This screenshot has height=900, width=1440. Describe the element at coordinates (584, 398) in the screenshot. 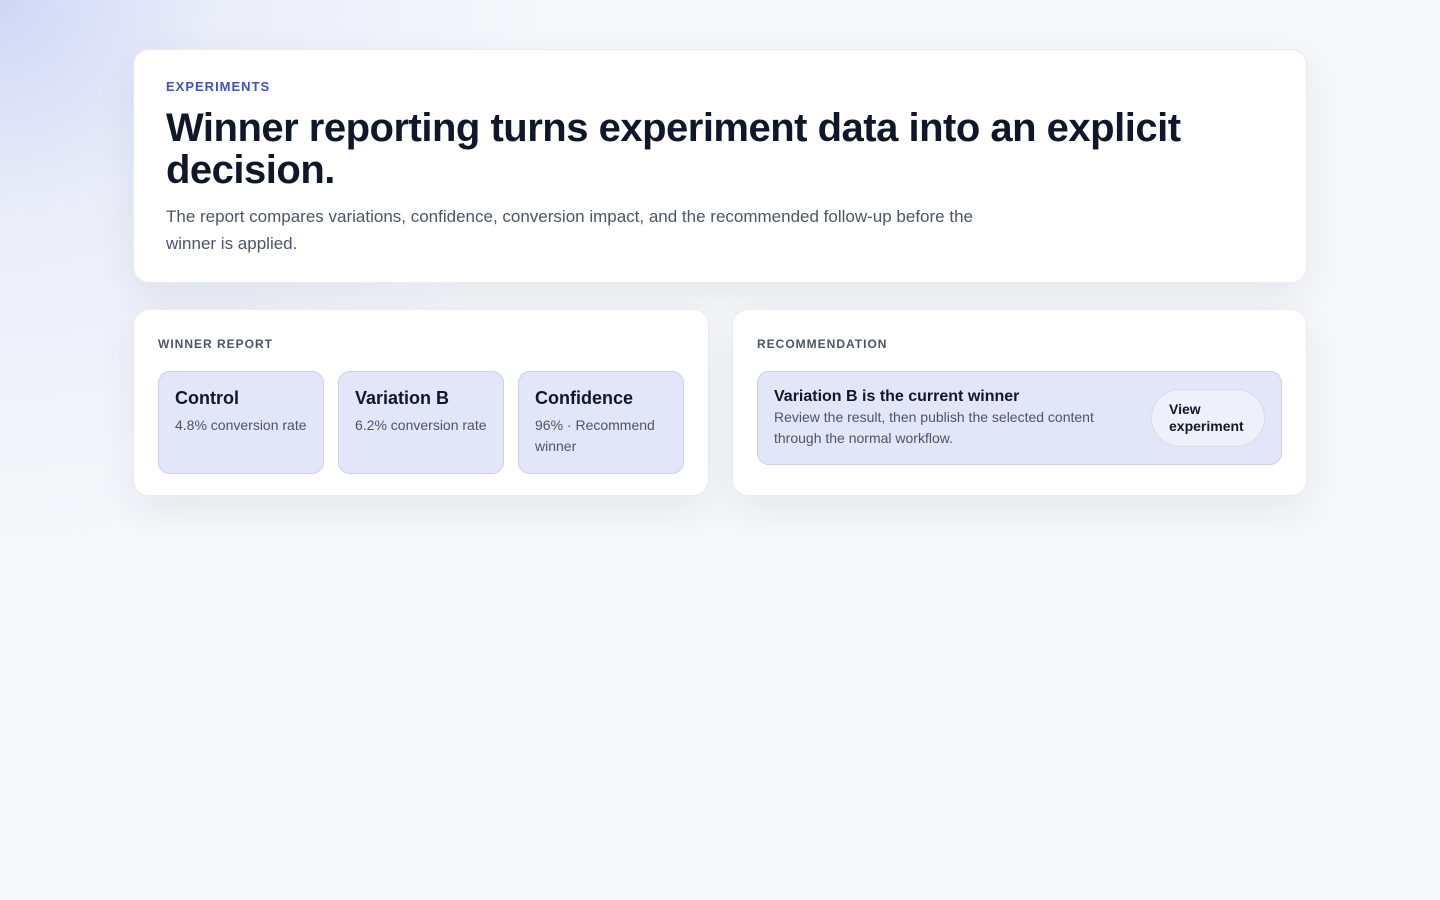

I see `metric-title: Confidence` at that location.